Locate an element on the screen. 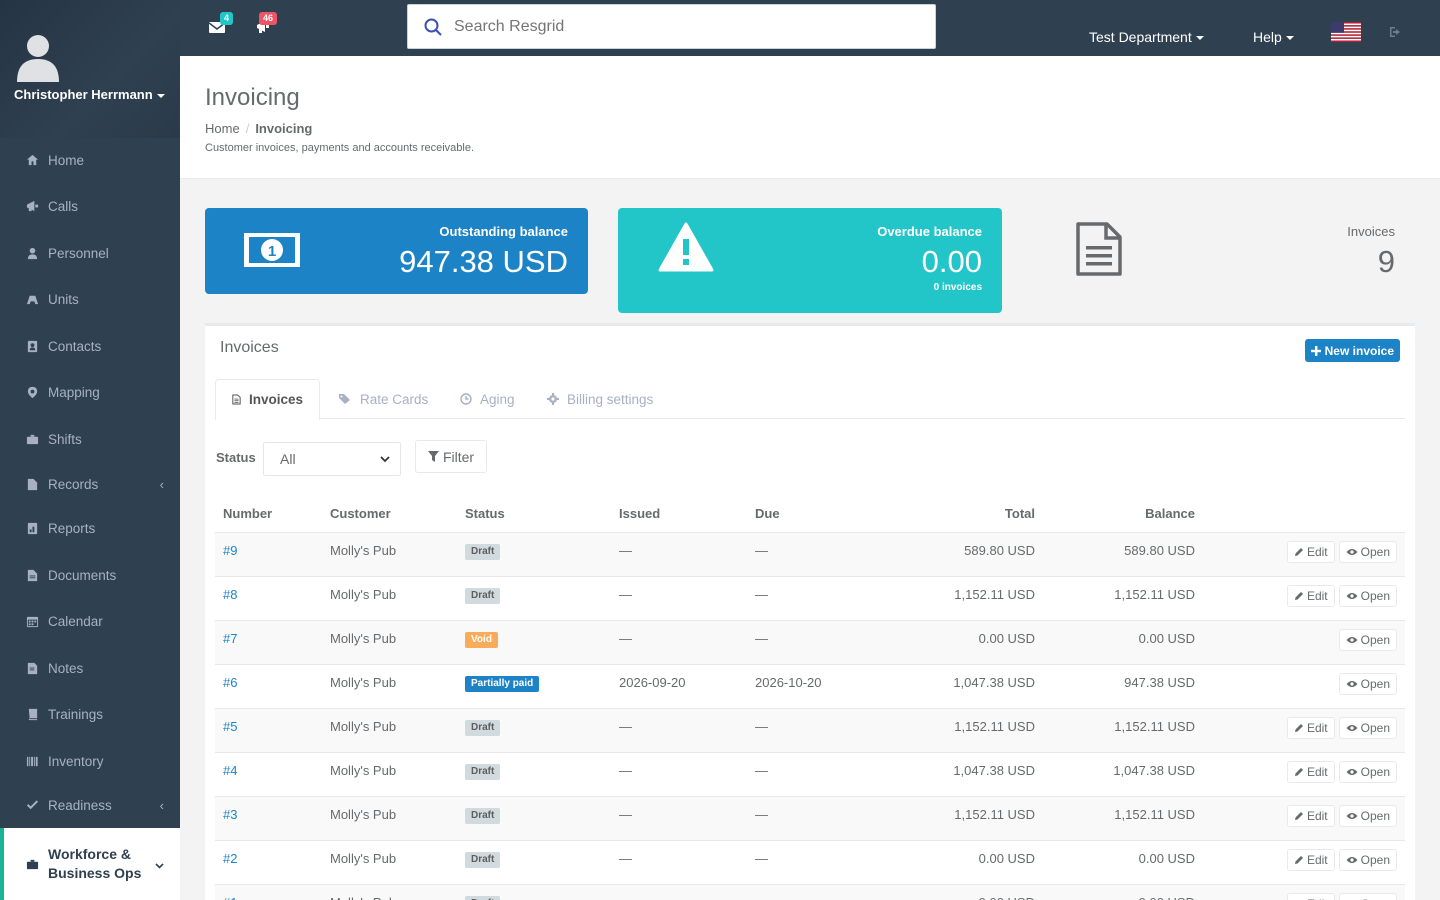 The height and width of the screenshot is (900, 1440). status-select-value: All is located at coordinates (288, 459).